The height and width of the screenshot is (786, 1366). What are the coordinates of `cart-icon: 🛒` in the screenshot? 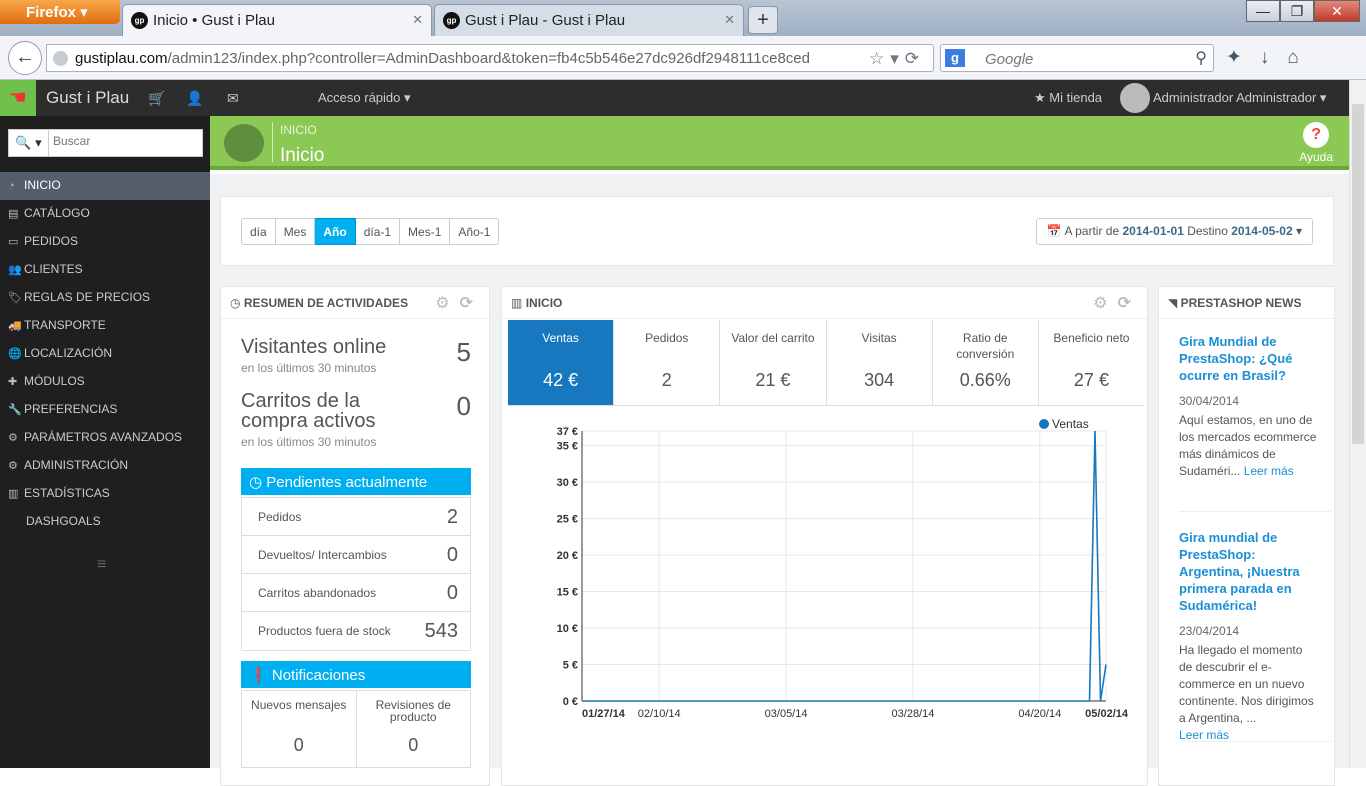 It's located at (156, 98).